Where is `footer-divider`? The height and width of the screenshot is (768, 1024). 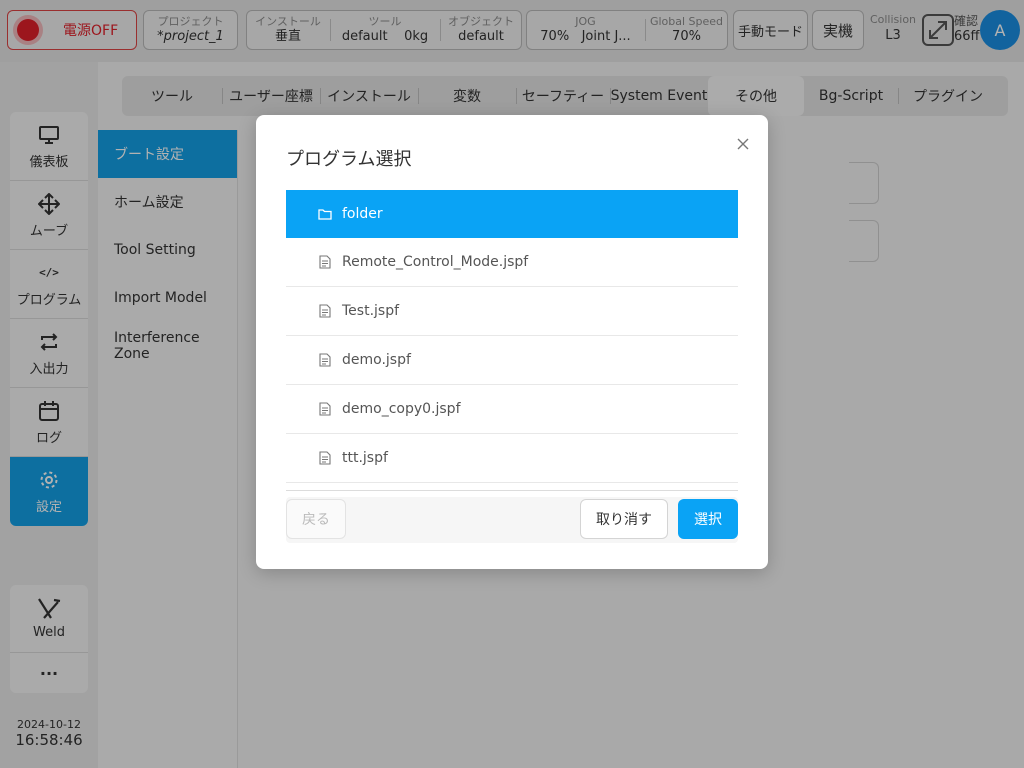 footer-divider is located at coordinates (512, 490).